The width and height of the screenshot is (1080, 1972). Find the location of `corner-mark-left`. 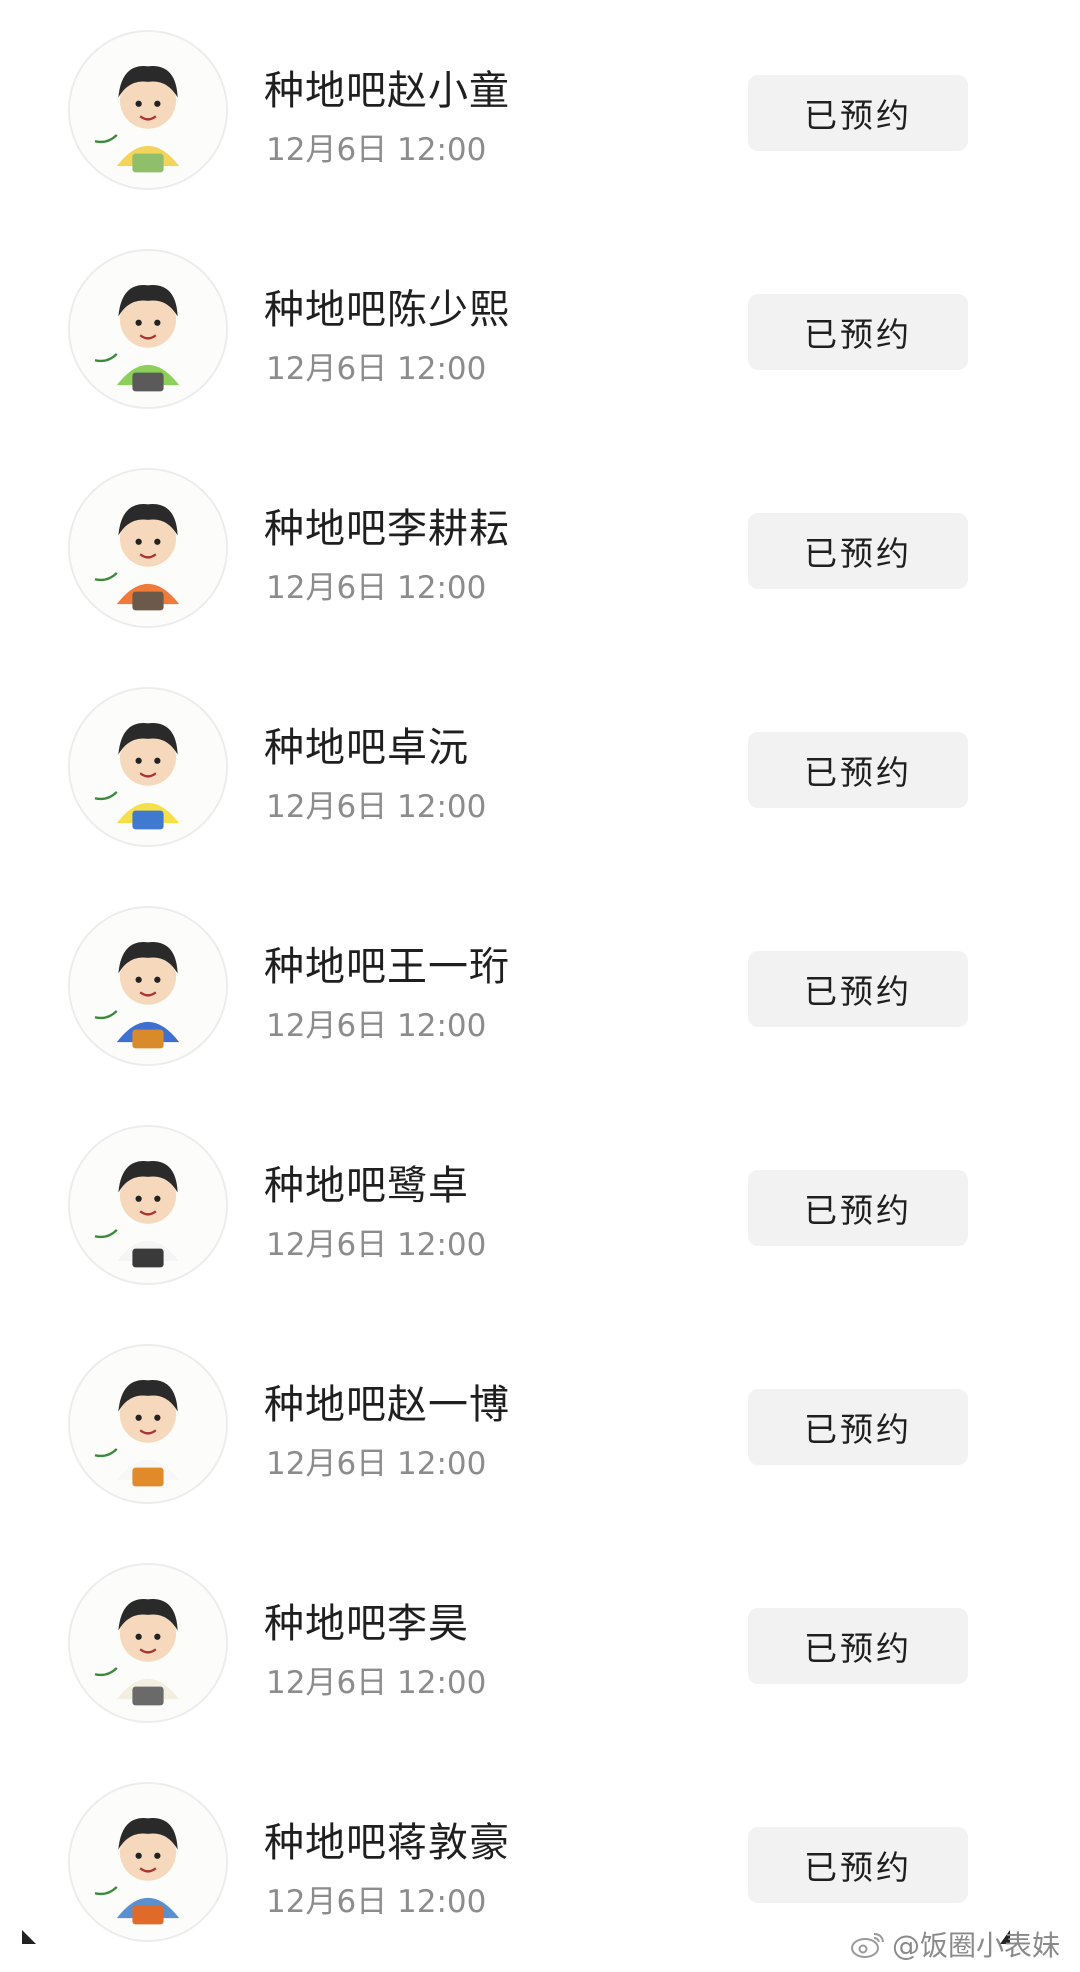

corner-mark-left is located at coordinates (29, 1937).